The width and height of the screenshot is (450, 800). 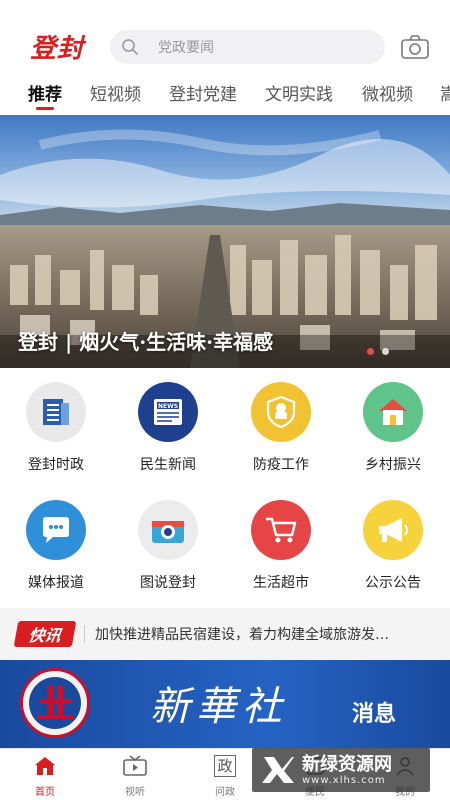 I want to click on app-header: 登封 党政要闻, so click(x=225, y=36).